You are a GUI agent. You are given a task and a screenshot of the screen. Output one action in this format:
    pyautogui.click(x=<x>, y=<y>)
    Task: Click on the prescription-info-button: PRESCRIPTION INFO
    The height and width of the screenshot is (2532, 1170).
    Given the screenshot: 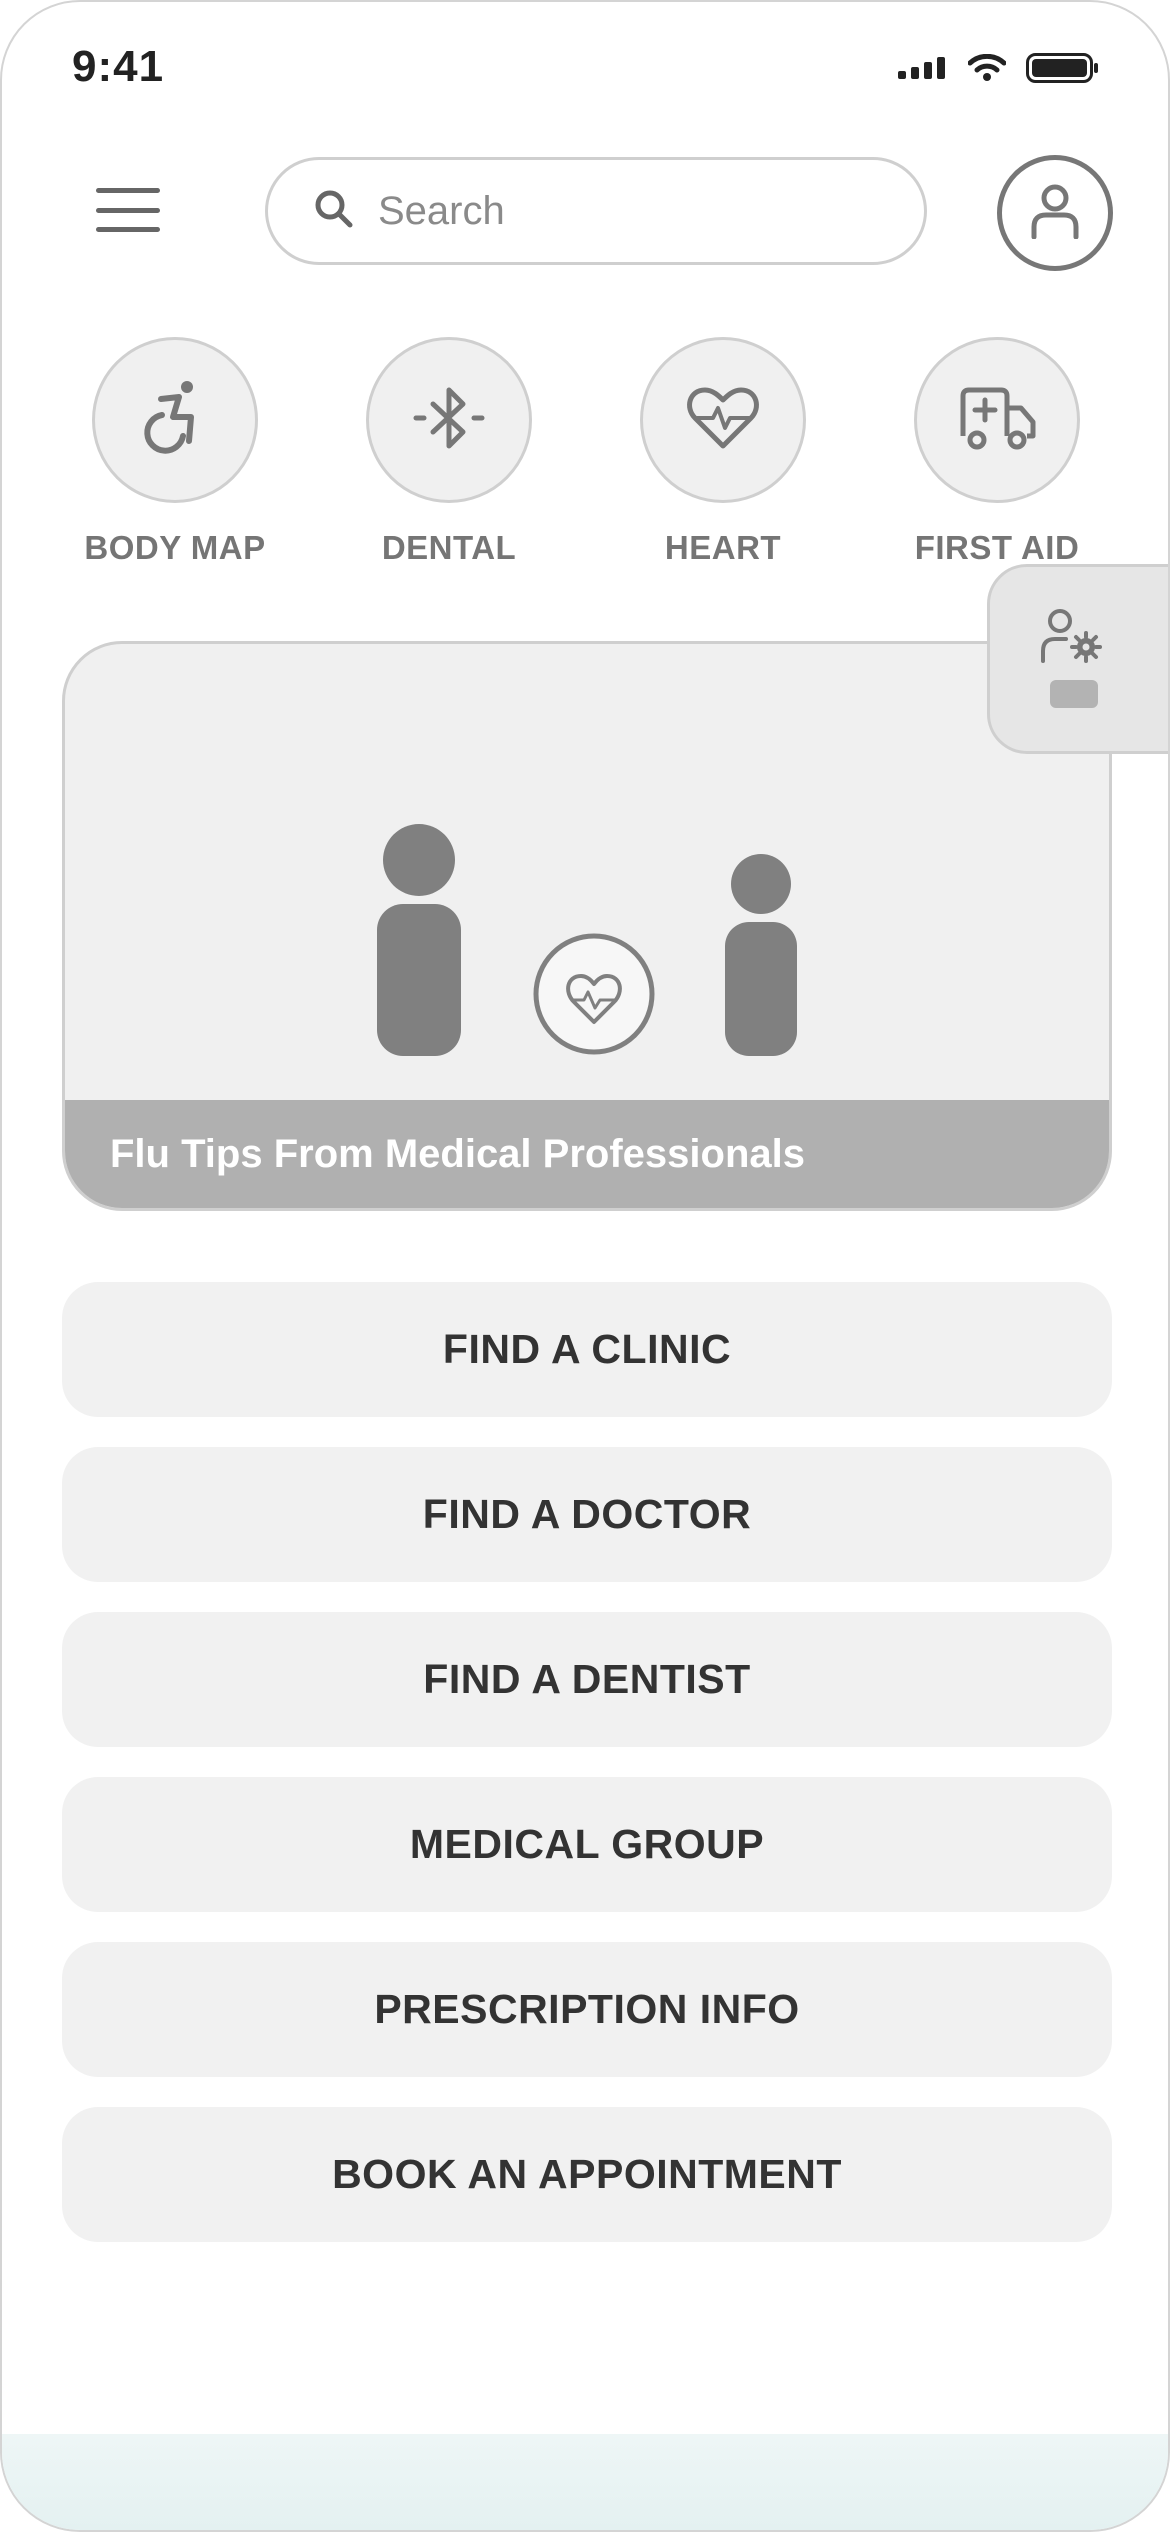 What is the action you would take?
    pyautogui.click(x=587, y=2009)
    